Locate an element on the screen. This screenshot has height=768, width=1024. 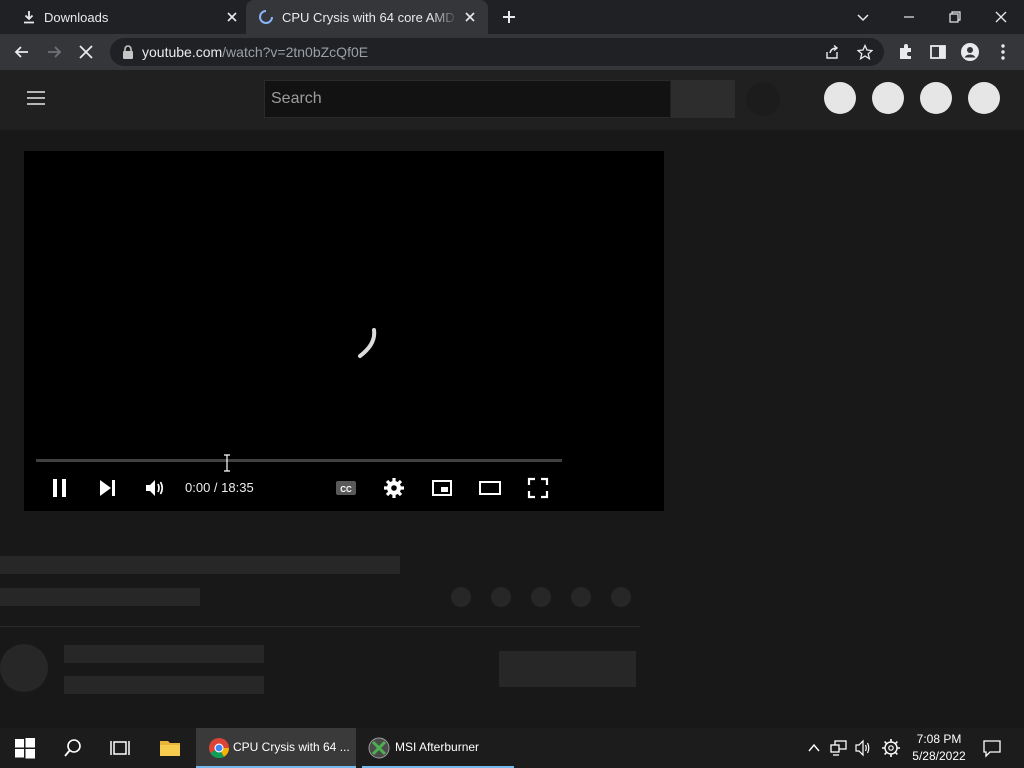
captions-cc-icon: CC is located at coordinates (346, 488).